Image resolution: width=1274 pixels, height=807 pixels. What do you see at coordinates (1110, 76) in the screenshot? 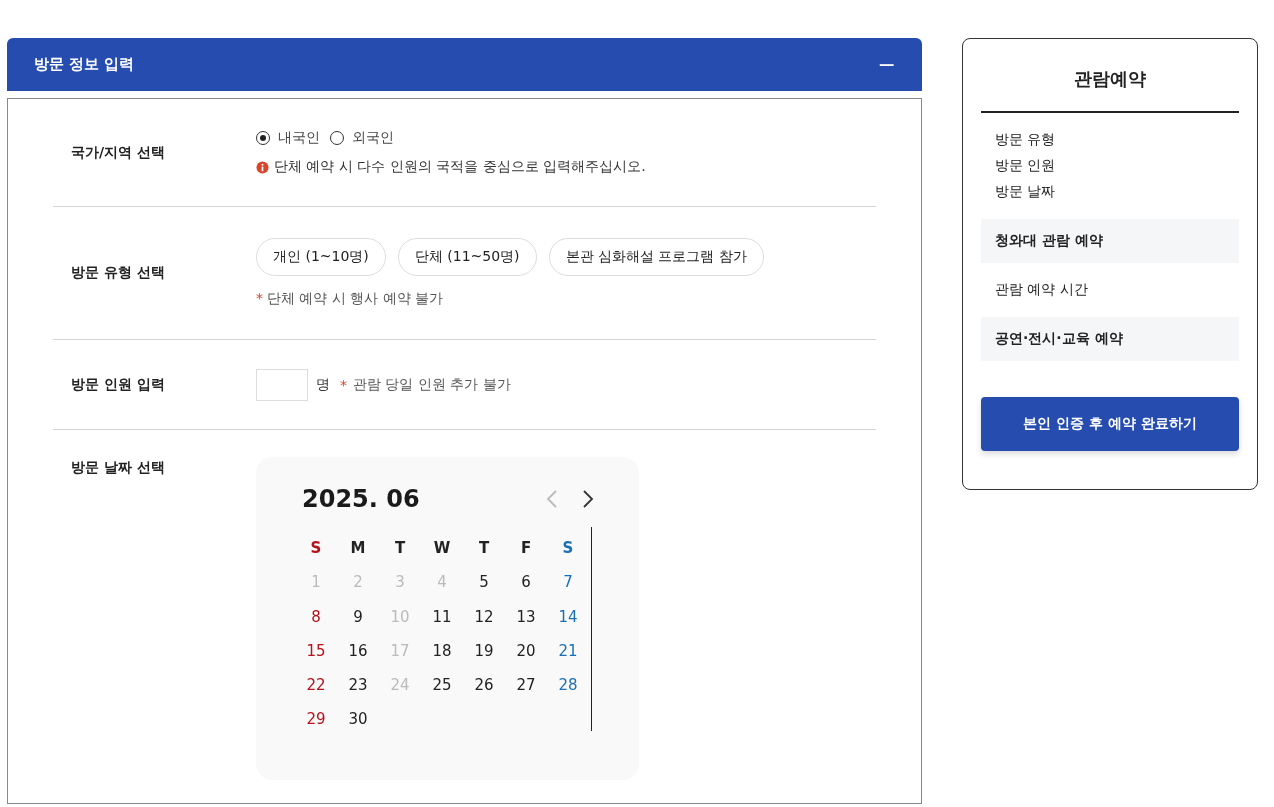
I see `summary-title: 관람예약` at bounding box center [1110, 76].